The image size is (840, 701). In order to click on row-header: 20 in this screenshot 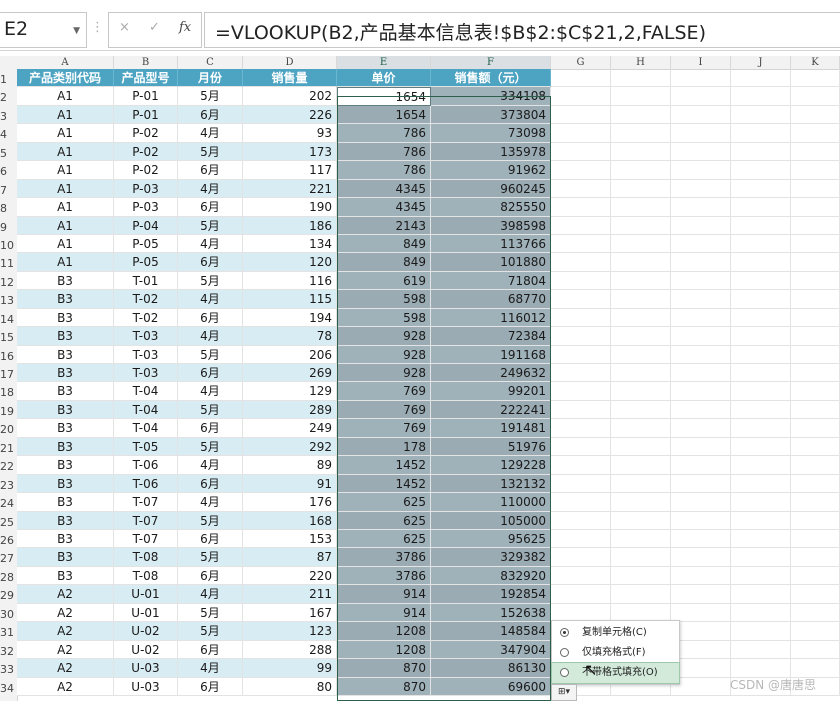, I will do `click(8, 428)`.